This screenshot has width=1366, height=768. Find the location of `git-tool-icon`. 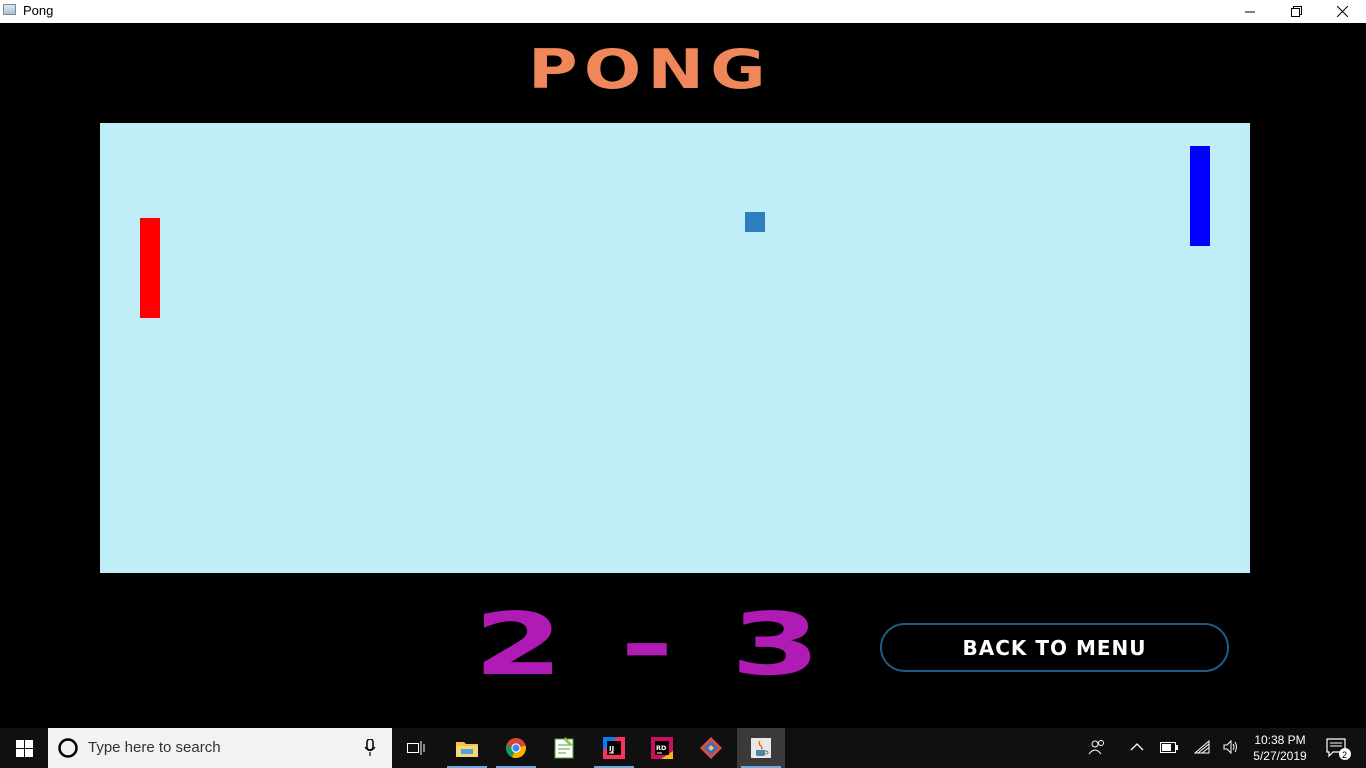

git-tool-icon is located at coordinates (711, 748).